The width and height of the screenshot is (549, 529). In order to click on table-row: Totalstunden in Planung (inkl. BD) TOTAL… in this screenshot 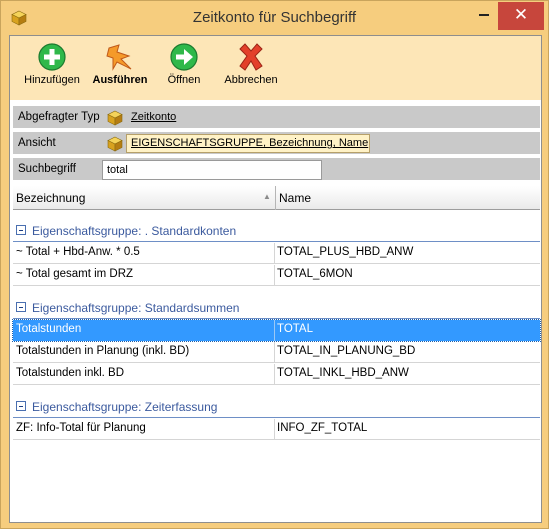, I will do `click(276, 352)`.